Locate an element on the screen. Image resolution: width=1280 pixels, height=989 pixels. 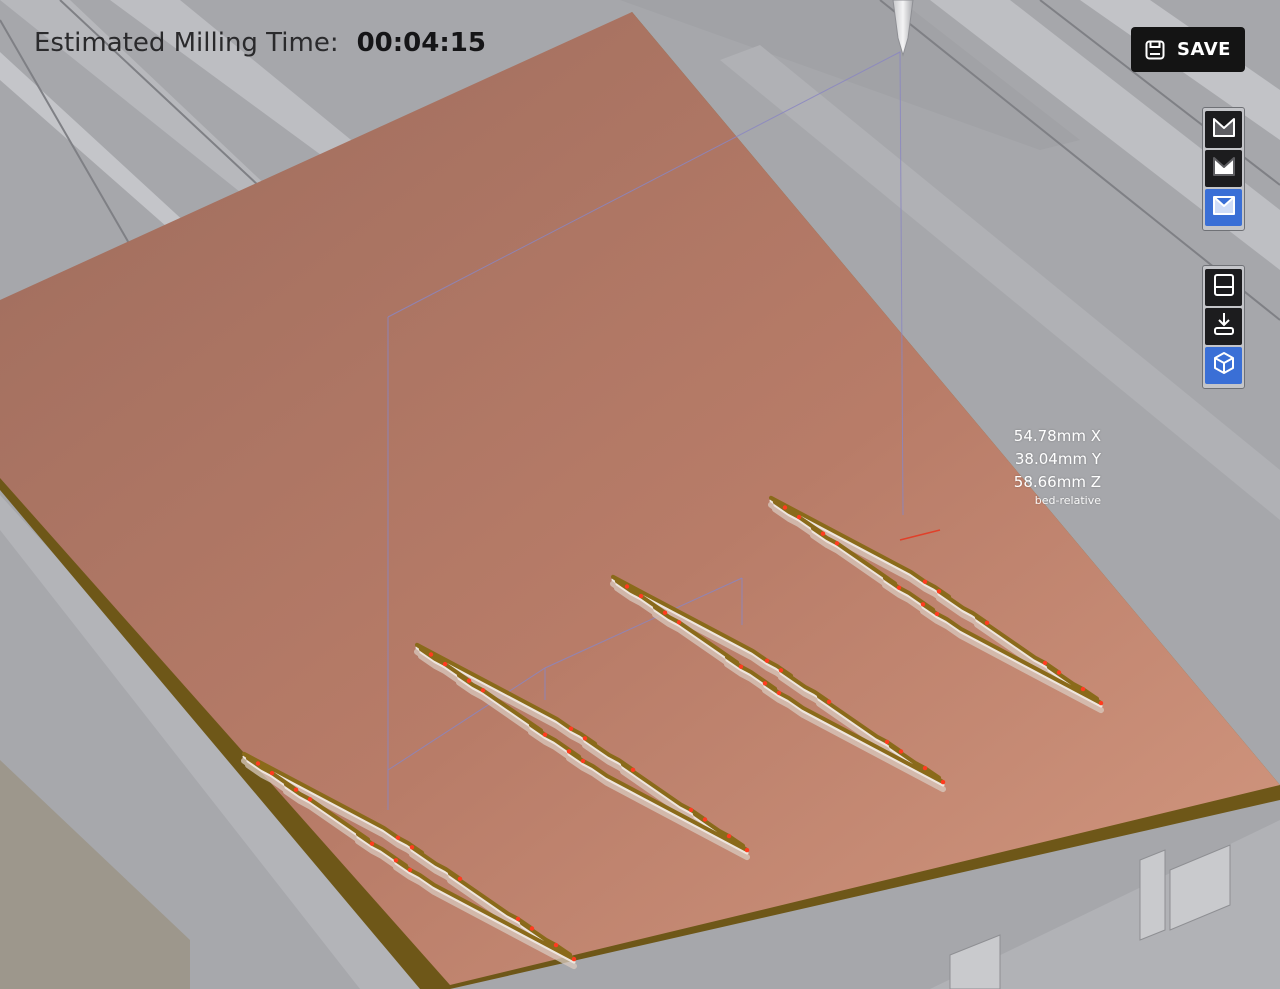
material-cut-outline-button is located at coordinates (1223, 207).